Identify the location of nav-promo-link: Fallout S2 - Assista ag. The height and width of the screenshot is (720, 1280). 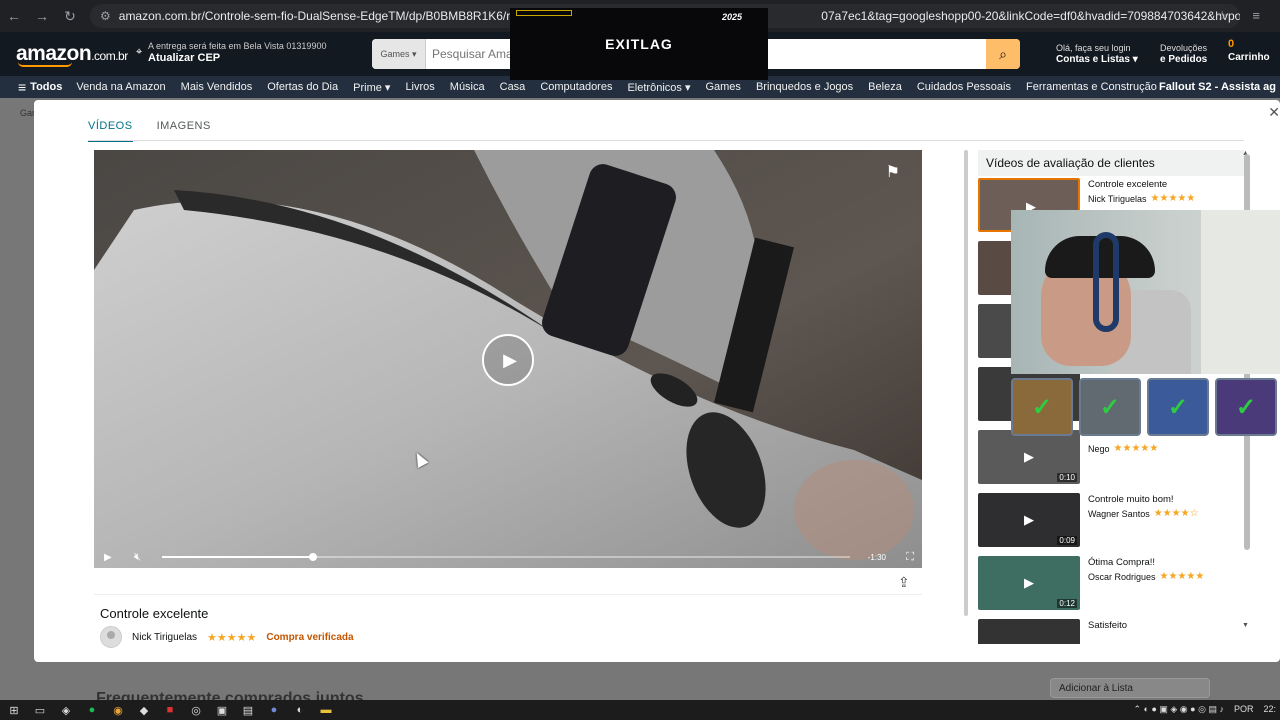
(1219, 87).